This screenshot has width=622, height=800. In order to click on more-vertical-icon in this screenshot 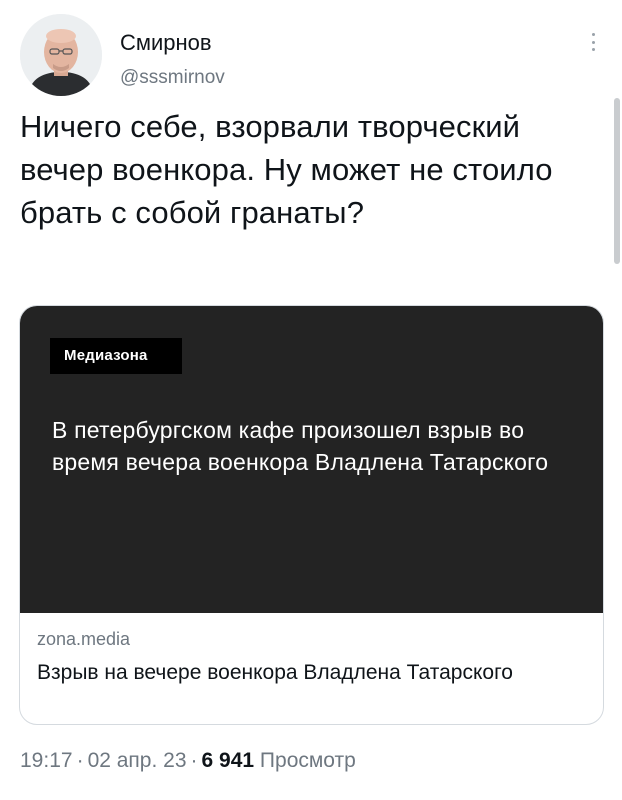, I will do `click(593, 42)`.